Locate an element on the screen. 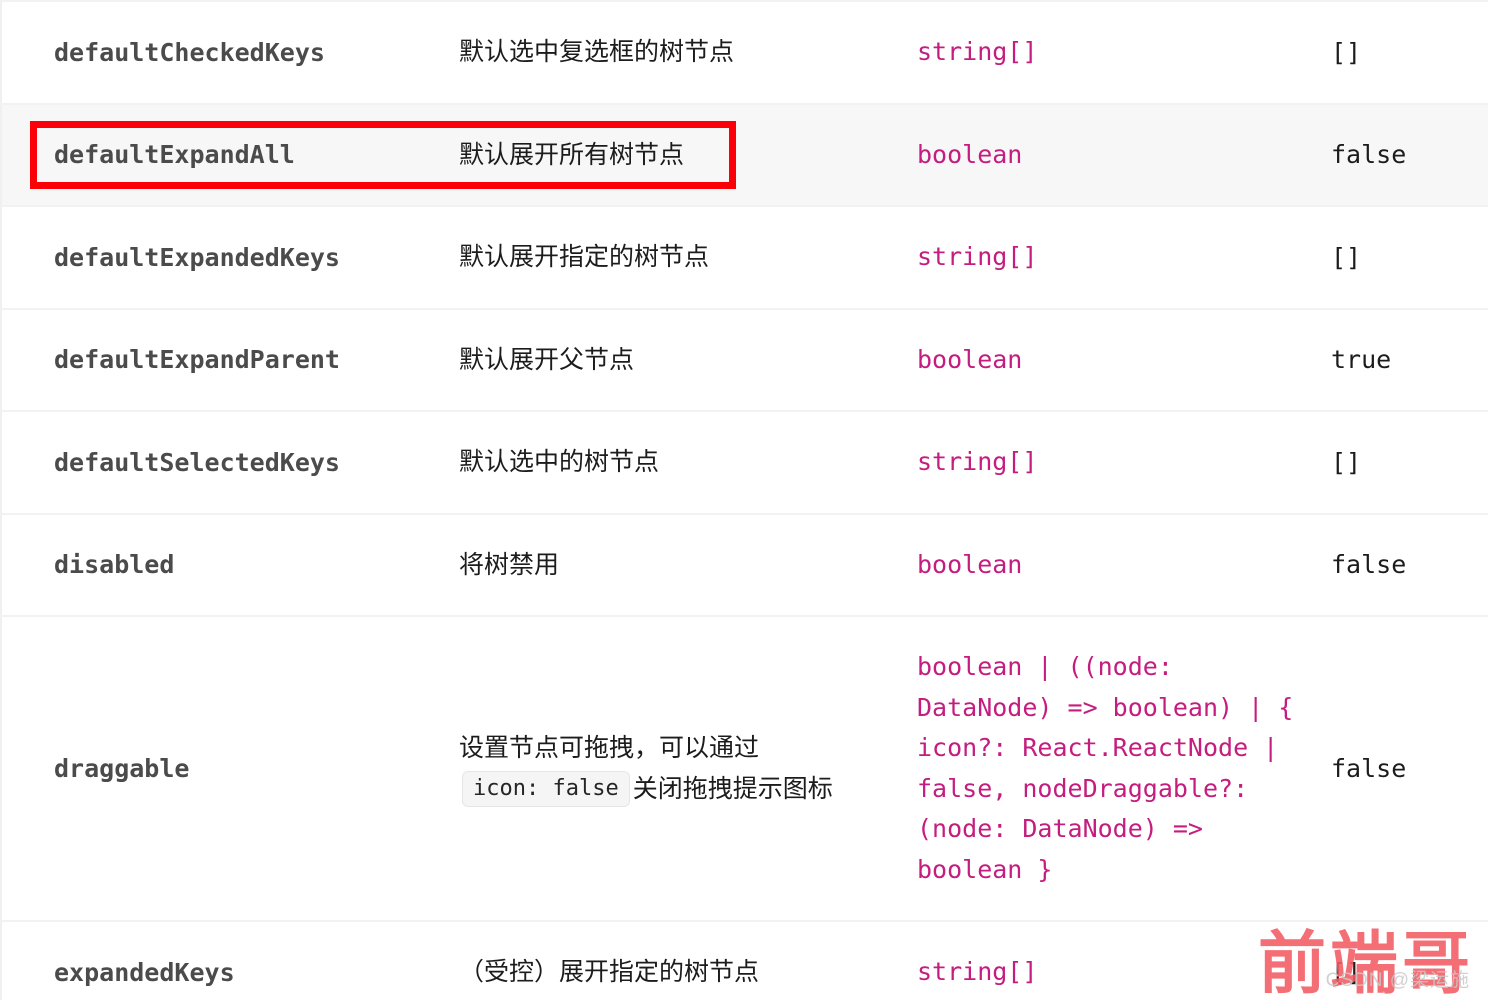  table-cell-default: true is located at coordinates (1409, 359).